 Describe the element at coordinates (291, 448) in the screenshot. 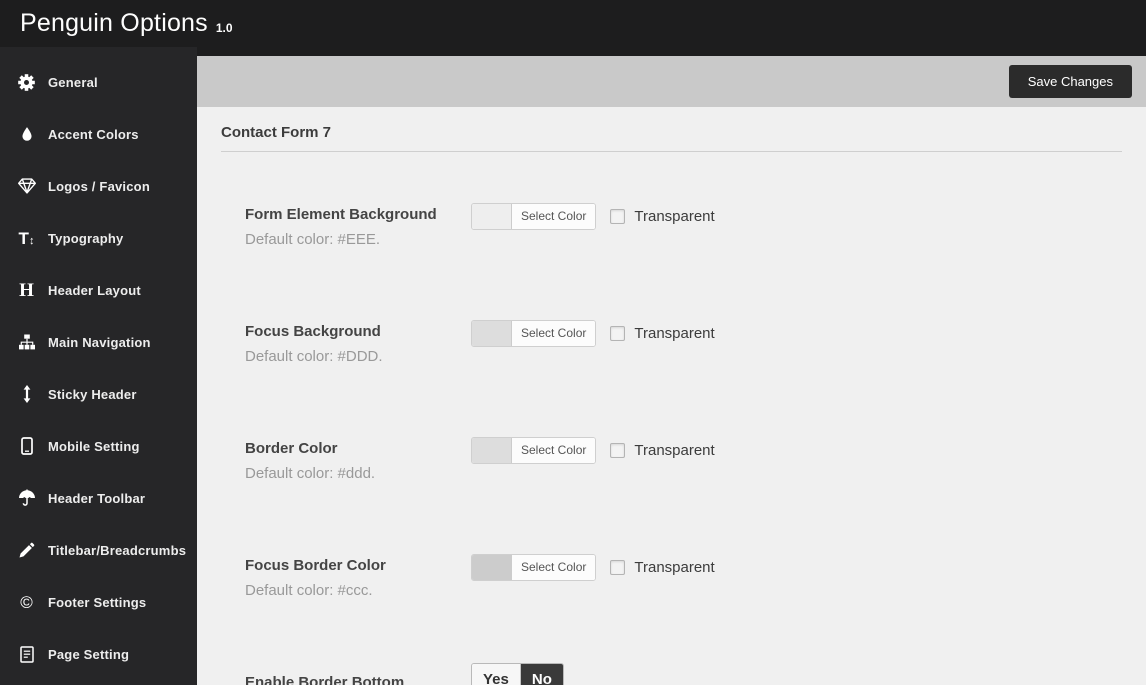

I see `setting-label: Border Color` at that location.